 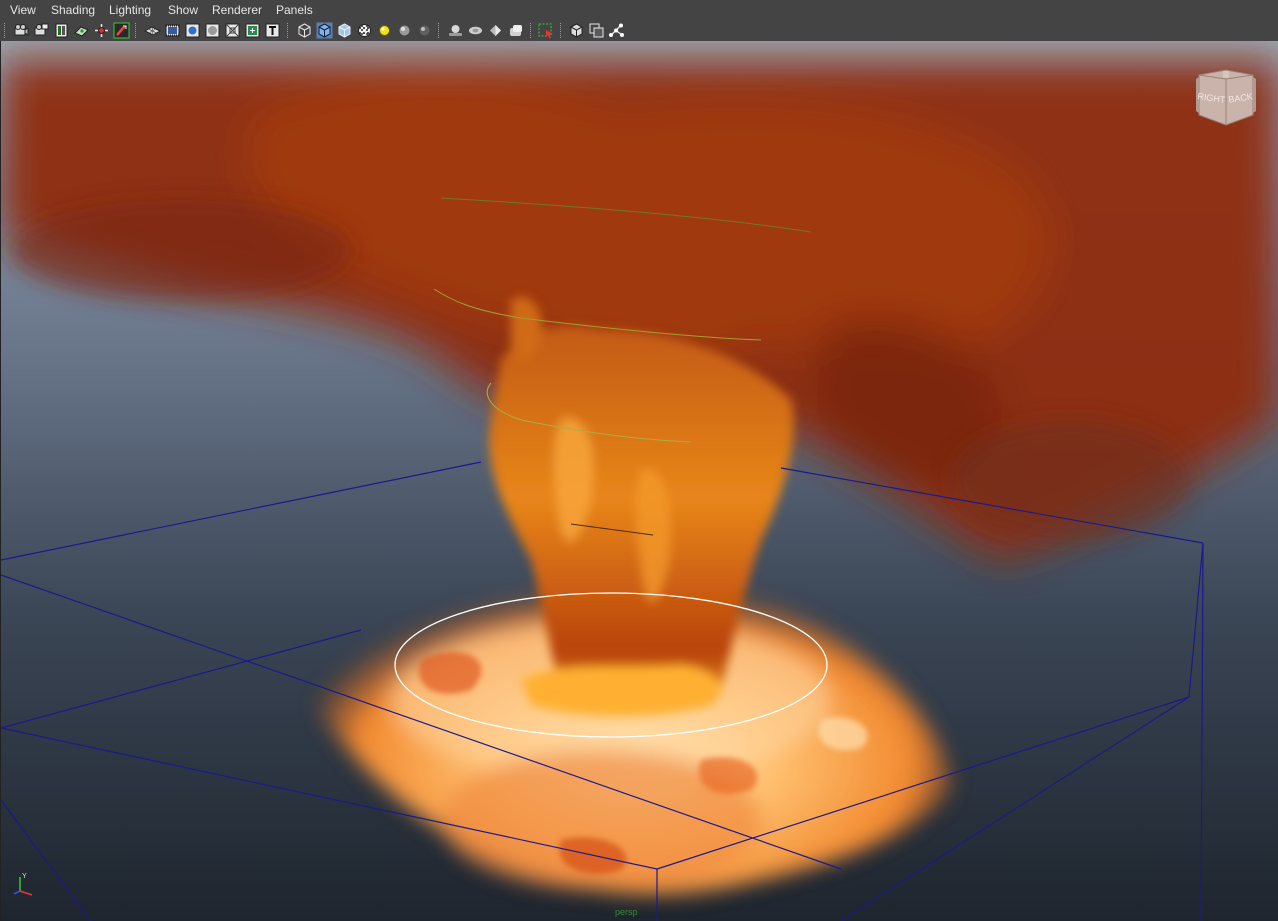 What do you see at coordinates (384, 30) in the screenshot?
I see `use-all-lights-icon` at bounding box center [384, 30].